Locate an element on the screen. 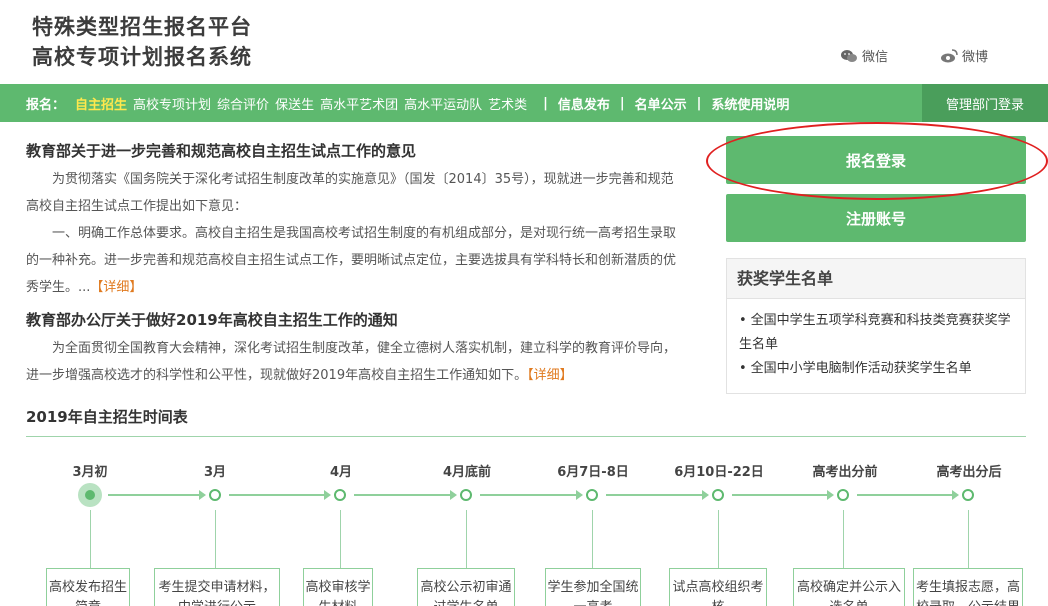 The image size is (1048, 606). nav-item-yishulei: 艺术类 is located at coordinates (507, 103).